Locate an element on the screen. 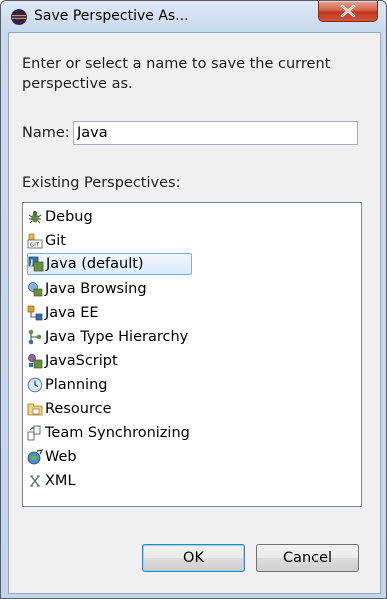  ok-button: OK is located at coordinates (193, 558).